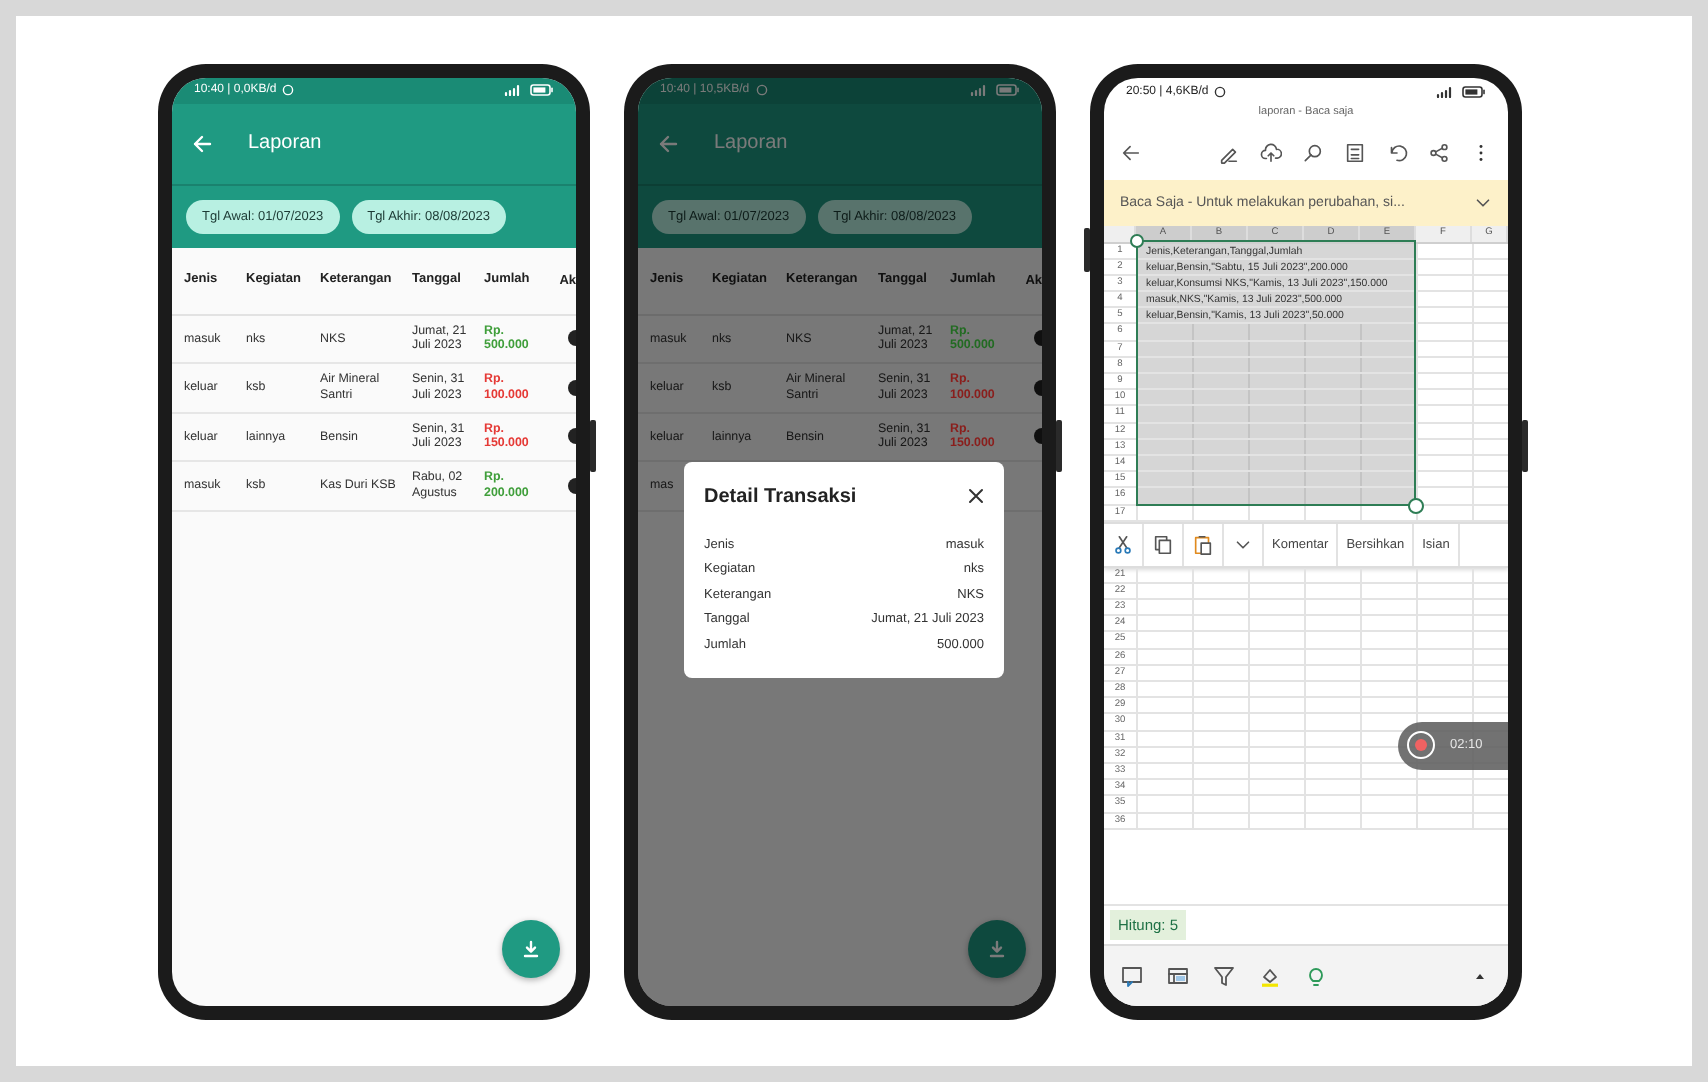 This screenshot has height=1082, width=1708. I want to click on clipboard-icon, so click(1203, 544).